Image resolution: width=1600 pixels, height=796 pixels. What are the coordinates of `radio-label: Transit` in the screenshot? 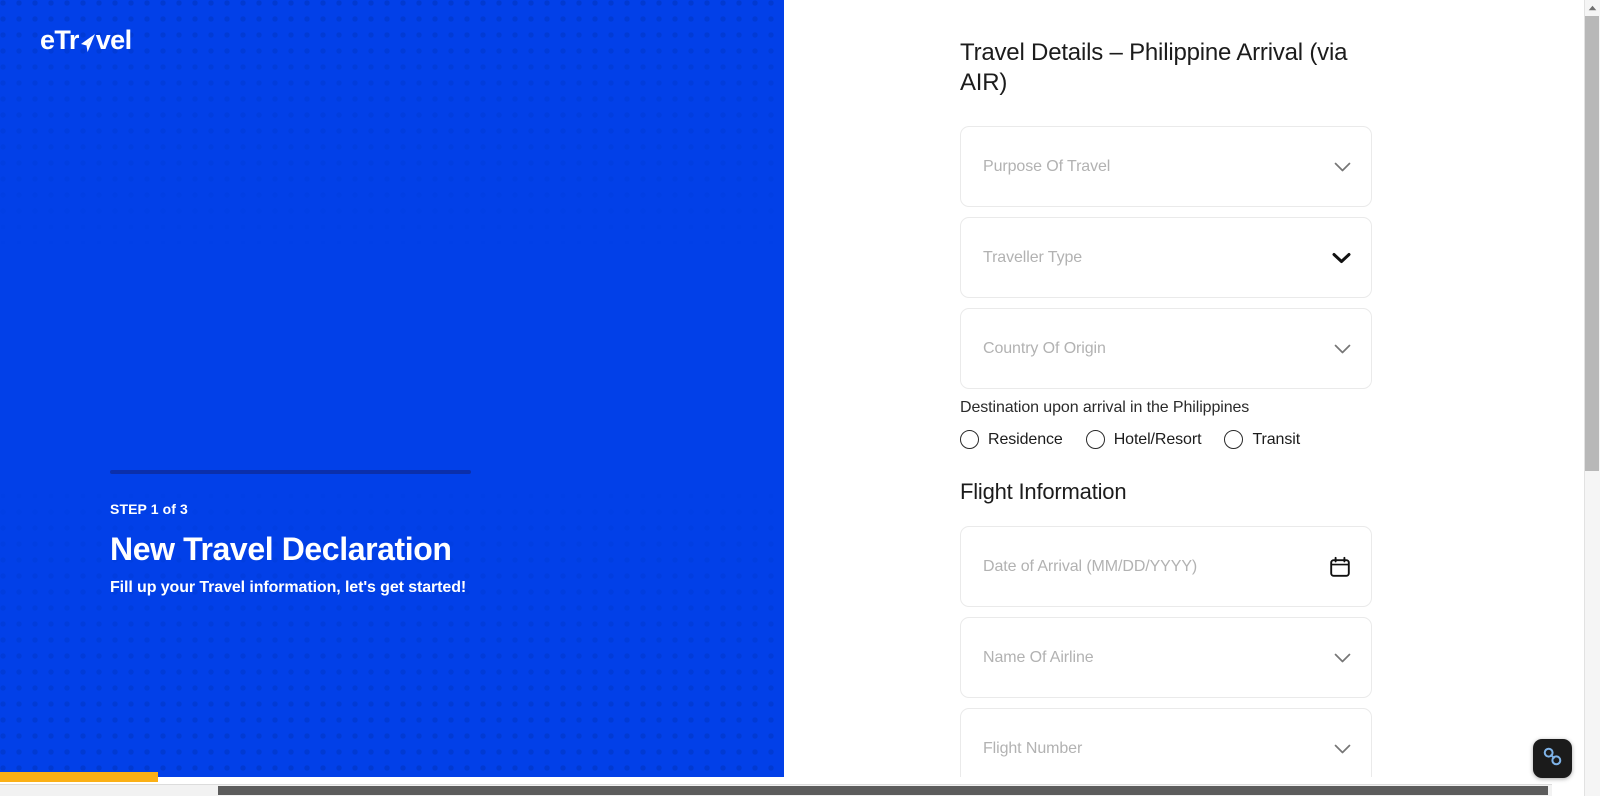 It's located at (1276, 439).